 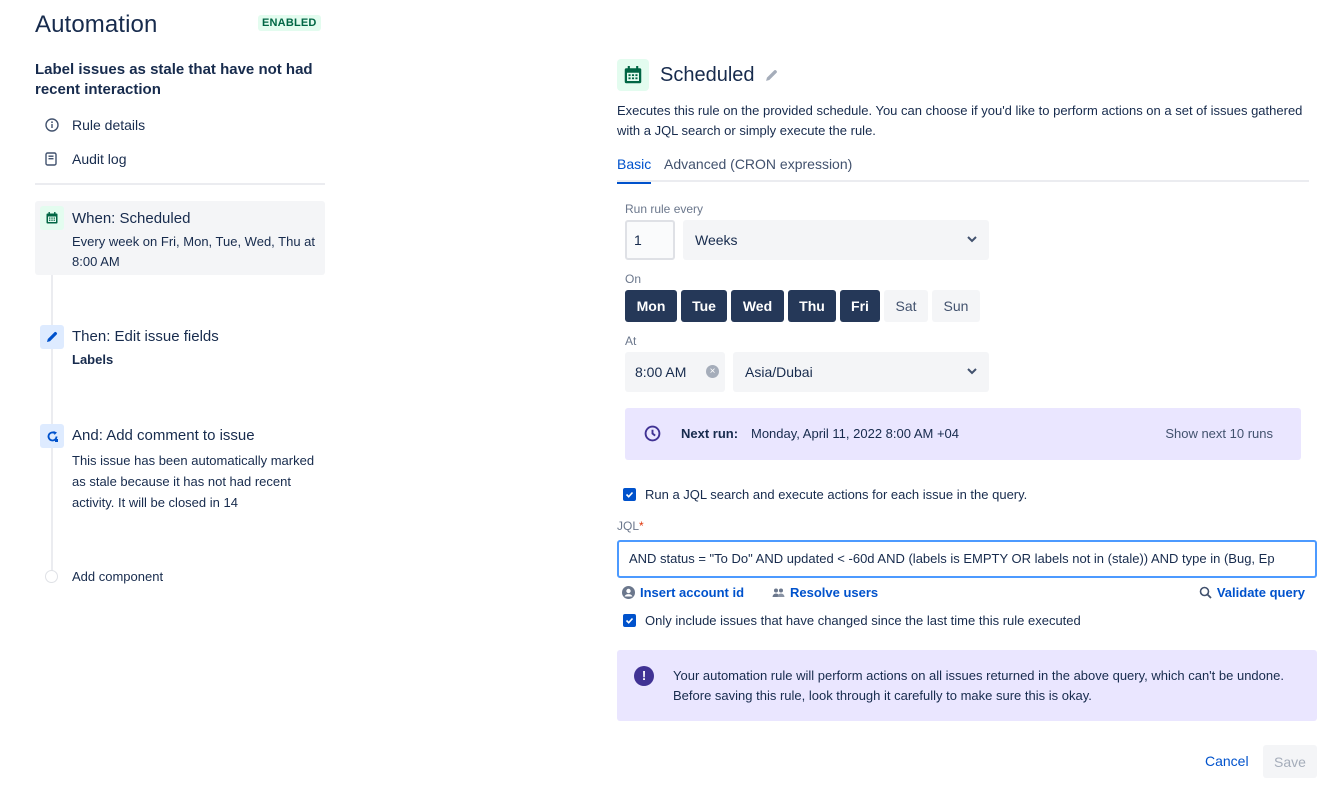 What do you see at coordinates (661, 372) in the screenshot?
I see `time-value: 8:00 AM` at bounding box center [661, 372].